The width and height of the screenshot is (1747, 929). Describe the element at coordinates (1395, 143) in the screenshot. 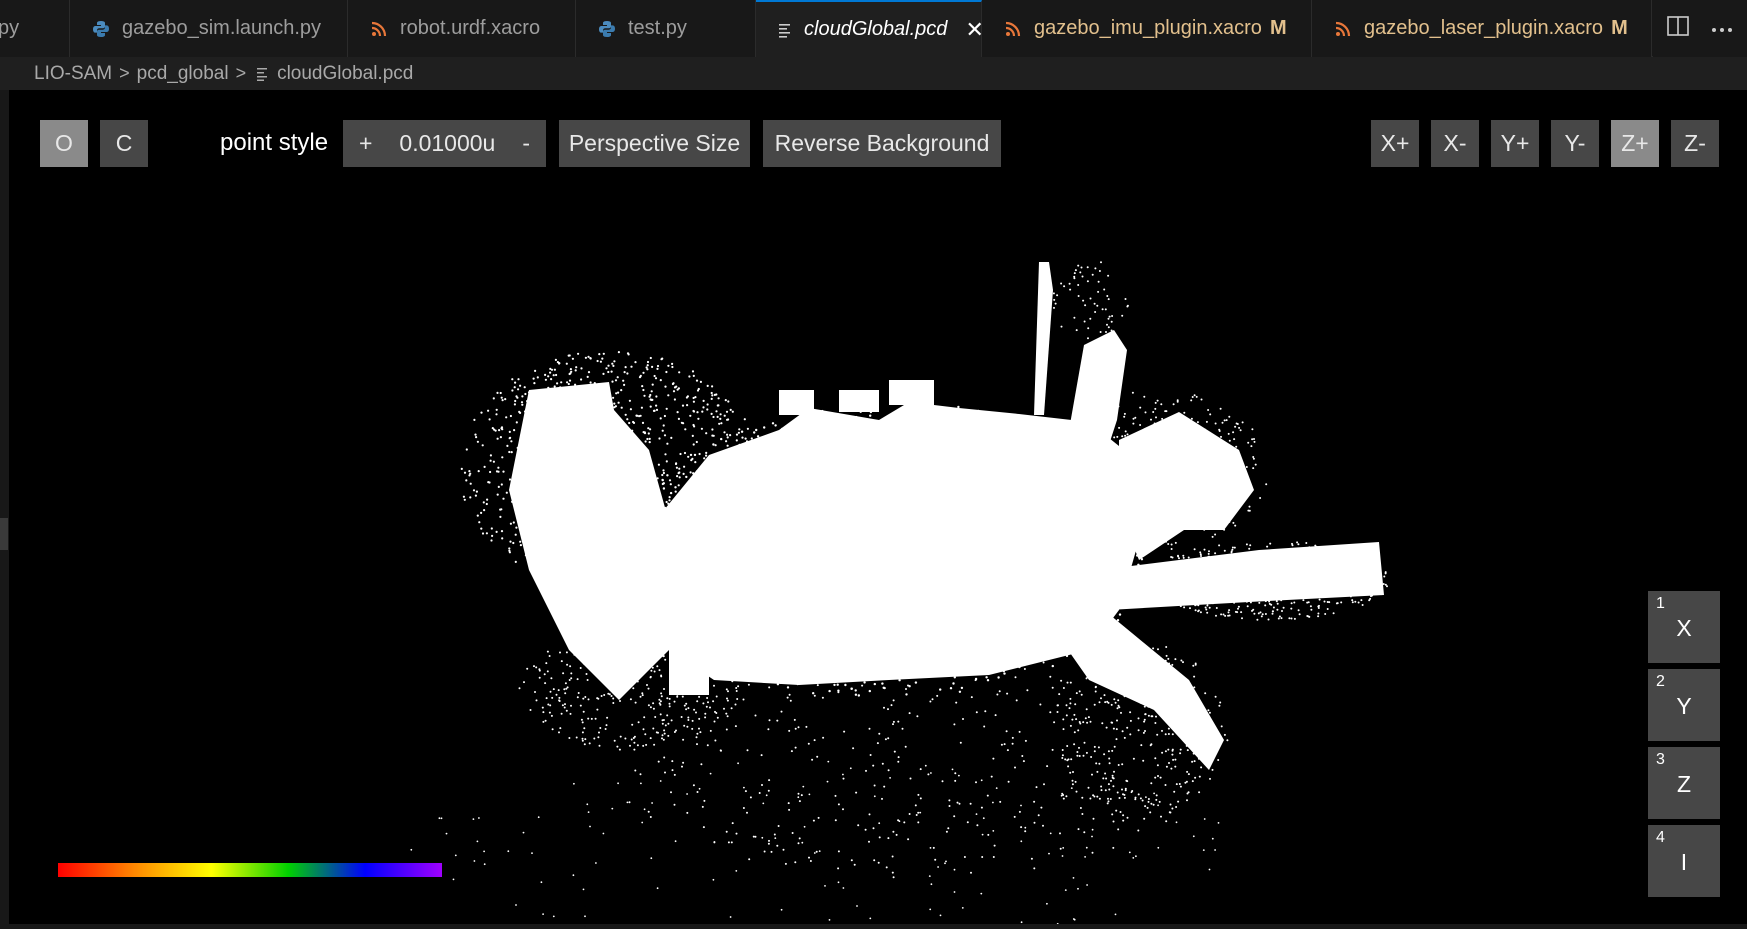

I see `view-x-plus-button: X+` at that location.